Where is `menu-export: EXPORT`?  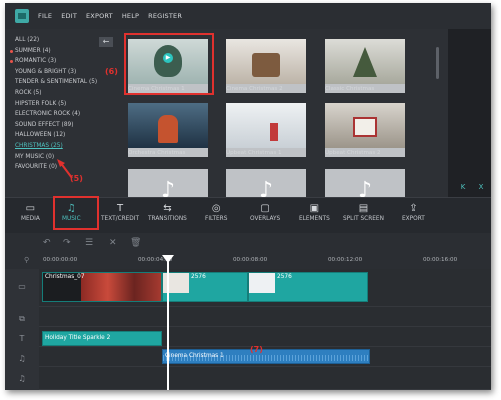 menu-export: EXPORT is located at coordinates (99, 16).